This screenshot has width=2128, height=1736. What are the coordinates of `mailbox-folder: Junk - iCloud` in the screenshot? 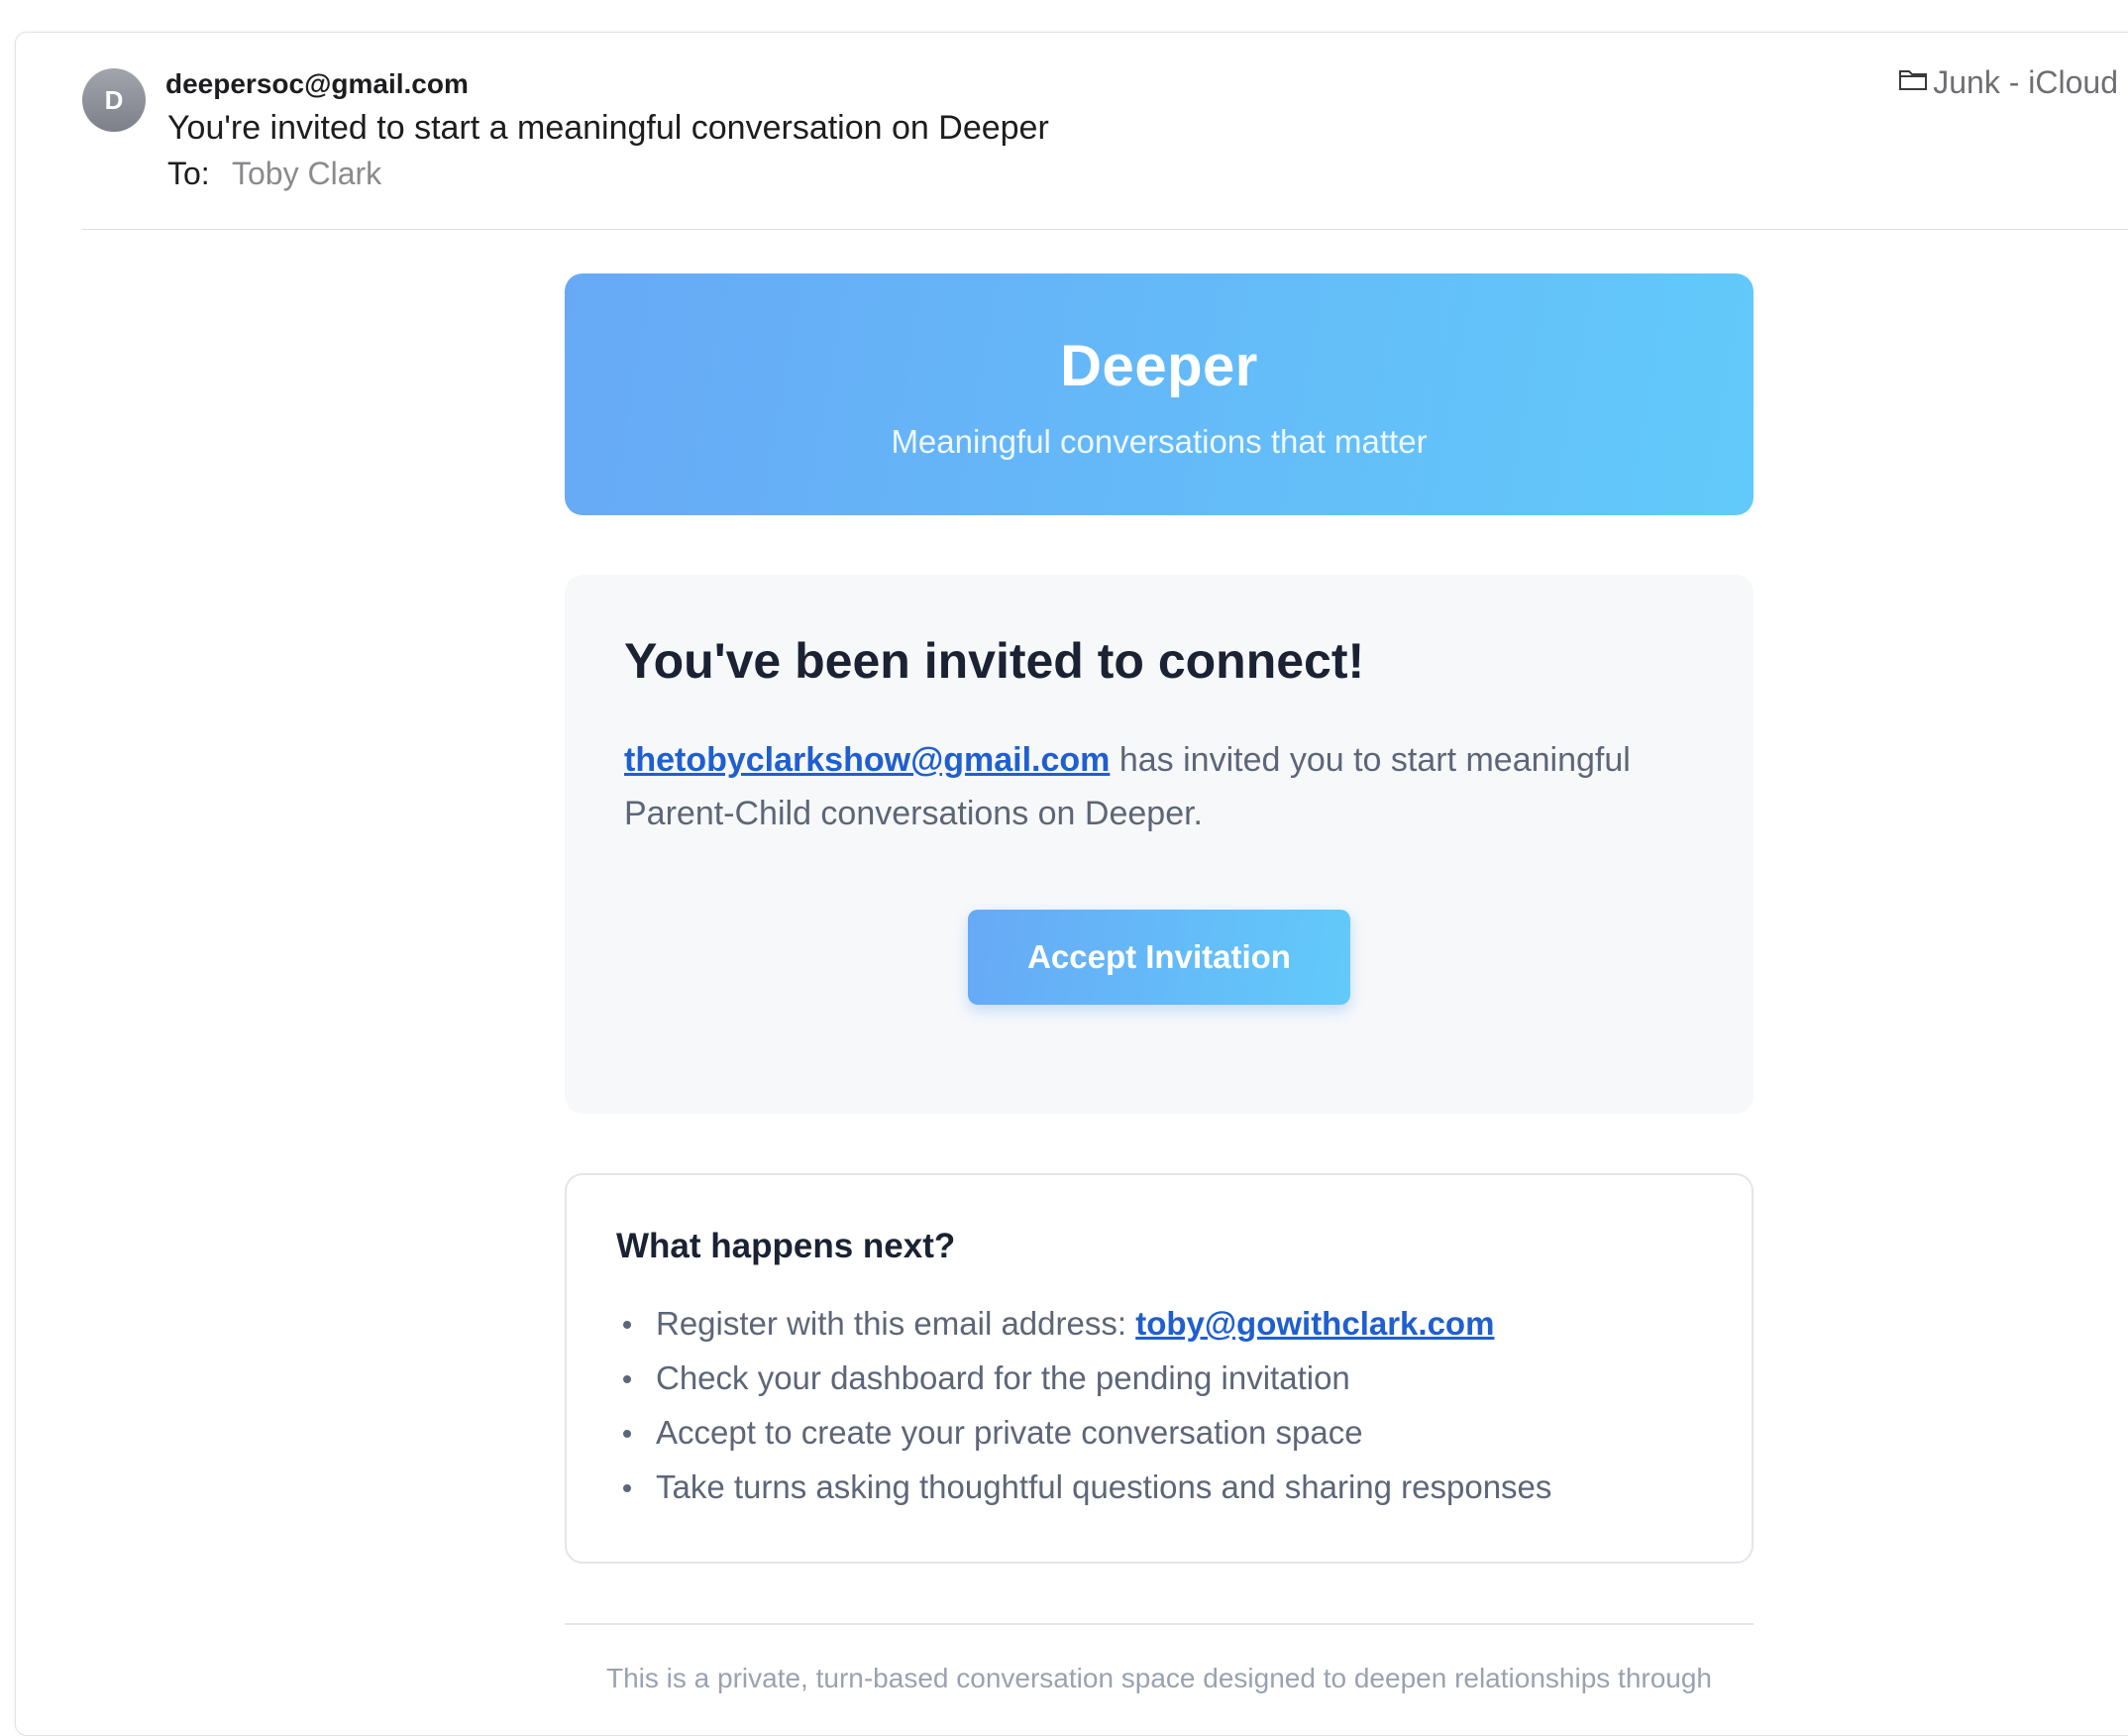 It's located at (2007, 82).